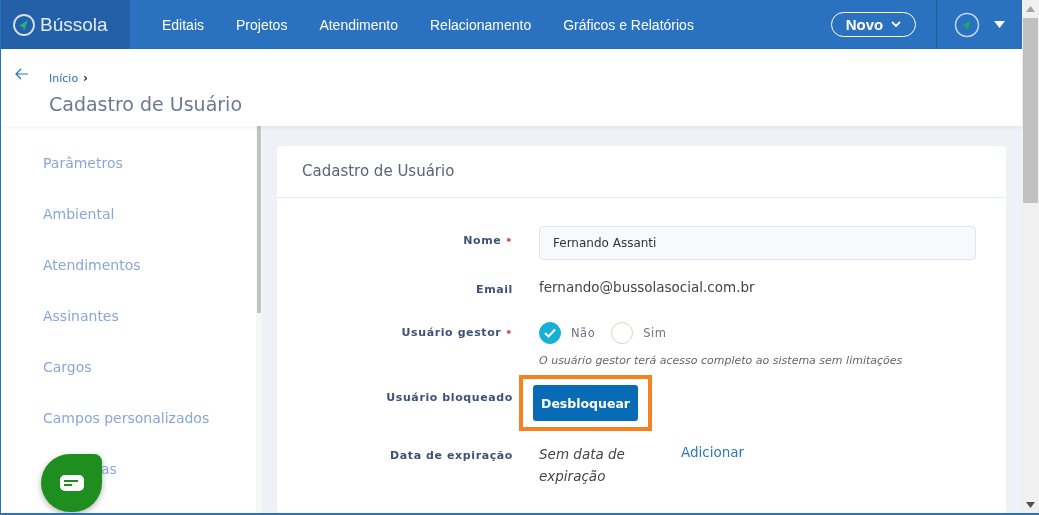 The width and height of the screenshot is (1039, 515). Describe the element at coordinates (262, 24) in the screenshot. I see `nav-link: Projetos` at that location.